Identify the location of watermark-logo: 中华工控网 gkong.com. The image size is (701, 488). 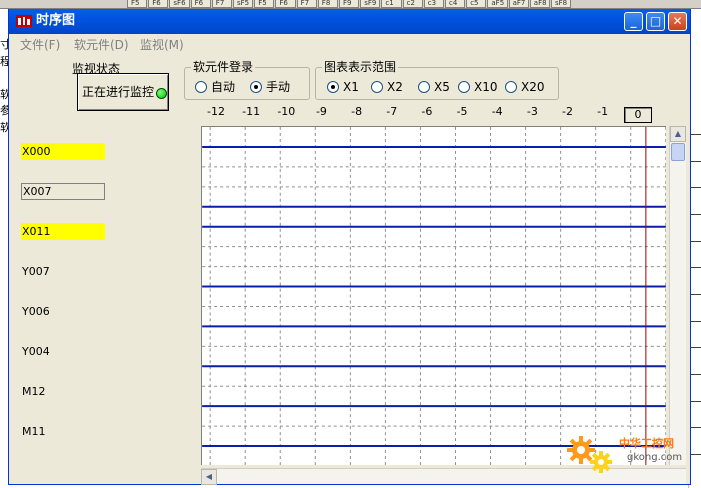
(628, 456).